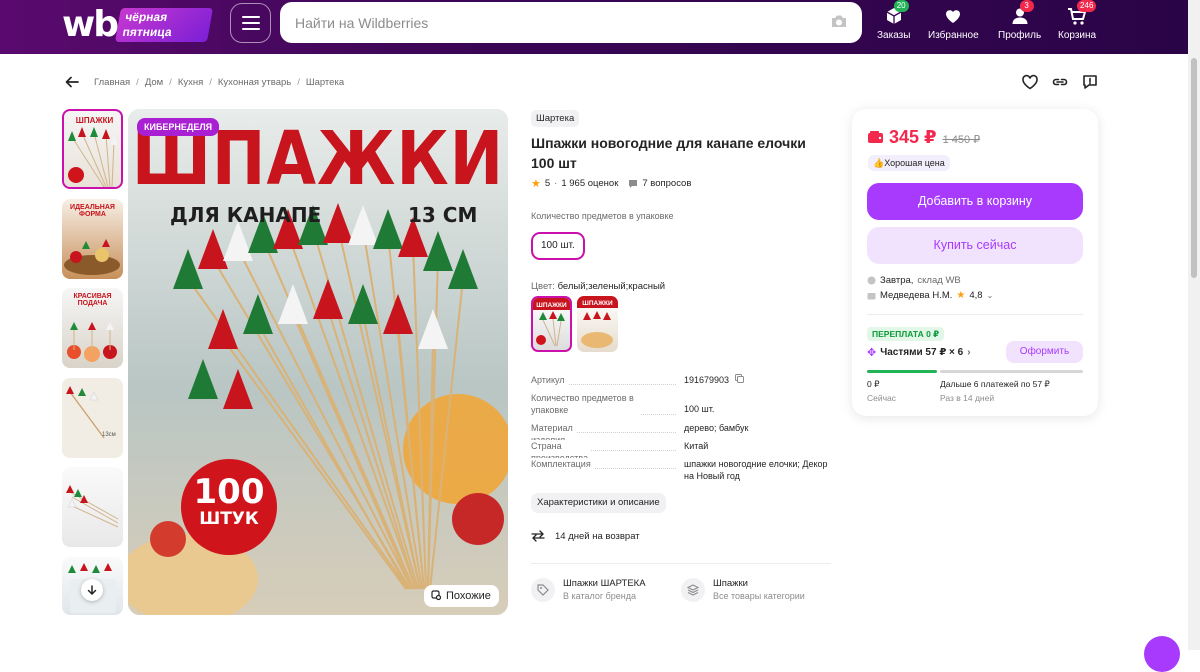 The height and width of the screenshot is (672, 1200). I want to click on thumbnails-scroll-down-button, so click(92, 590).